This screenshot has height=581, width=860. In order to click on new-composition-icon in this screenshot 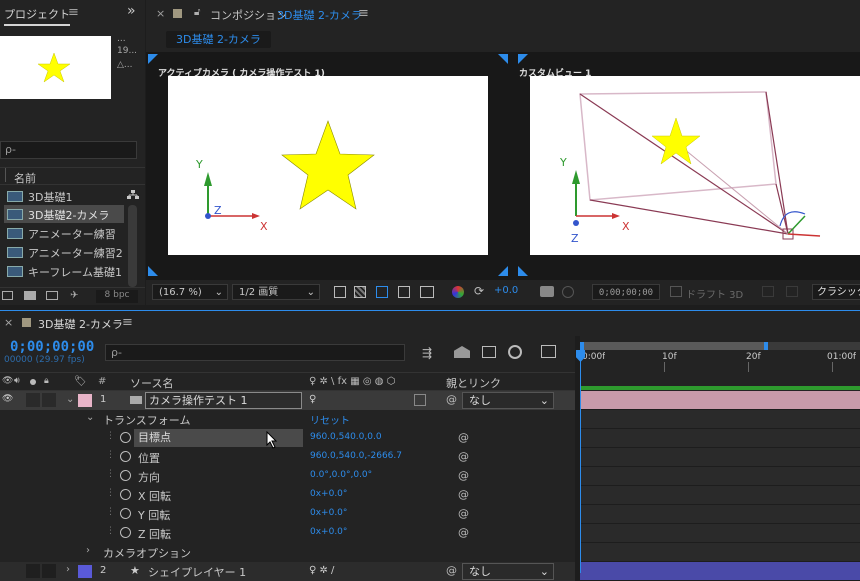, I will do `click(52, 295)`.